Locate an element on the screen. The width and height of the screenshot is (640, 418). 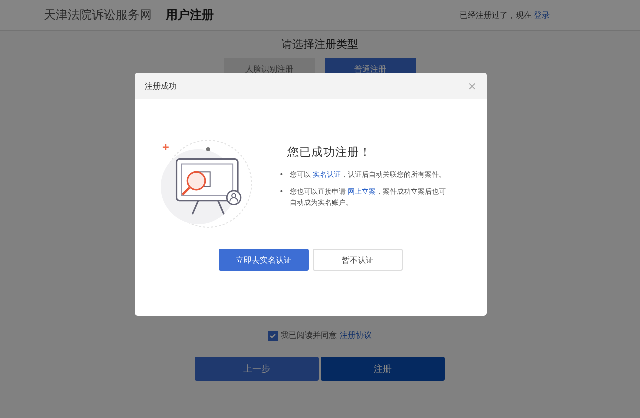
form-button: 注册 is located at coordinates (383, 369).